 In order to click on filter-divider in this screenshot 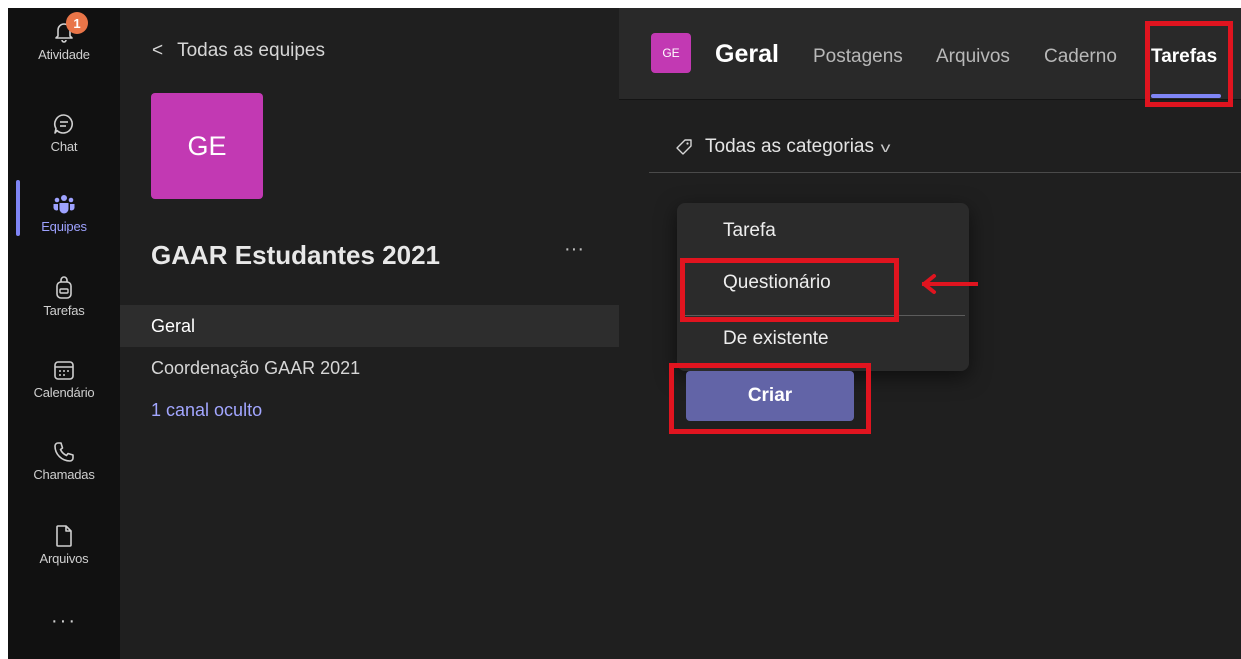, I will do `click(945, 172)`.